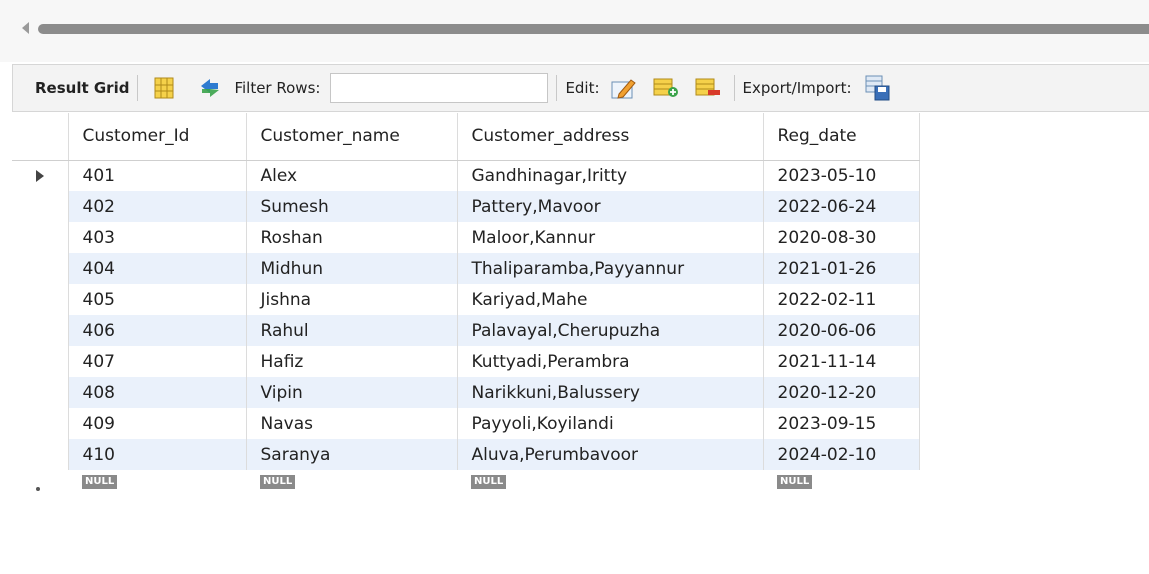  What do you see at coordinates (624, 88) in the screenshot?
I see `edit-cell-icon` at bounding box center [624, 88].